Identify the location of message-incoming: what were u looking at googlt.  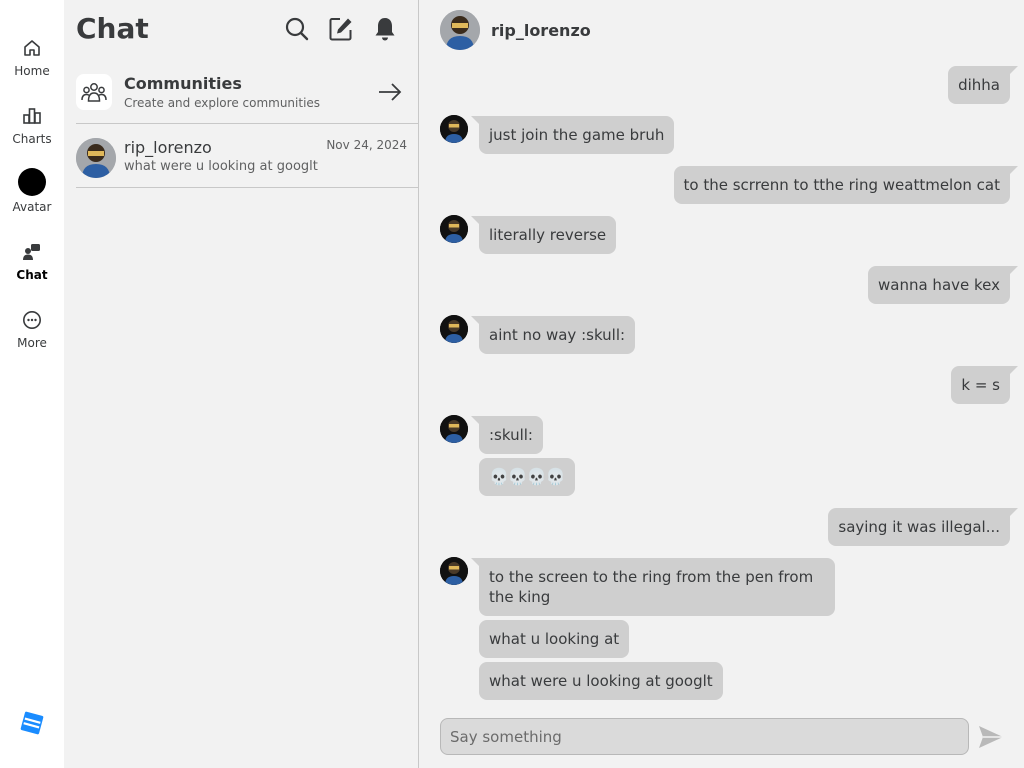
(601, 681).